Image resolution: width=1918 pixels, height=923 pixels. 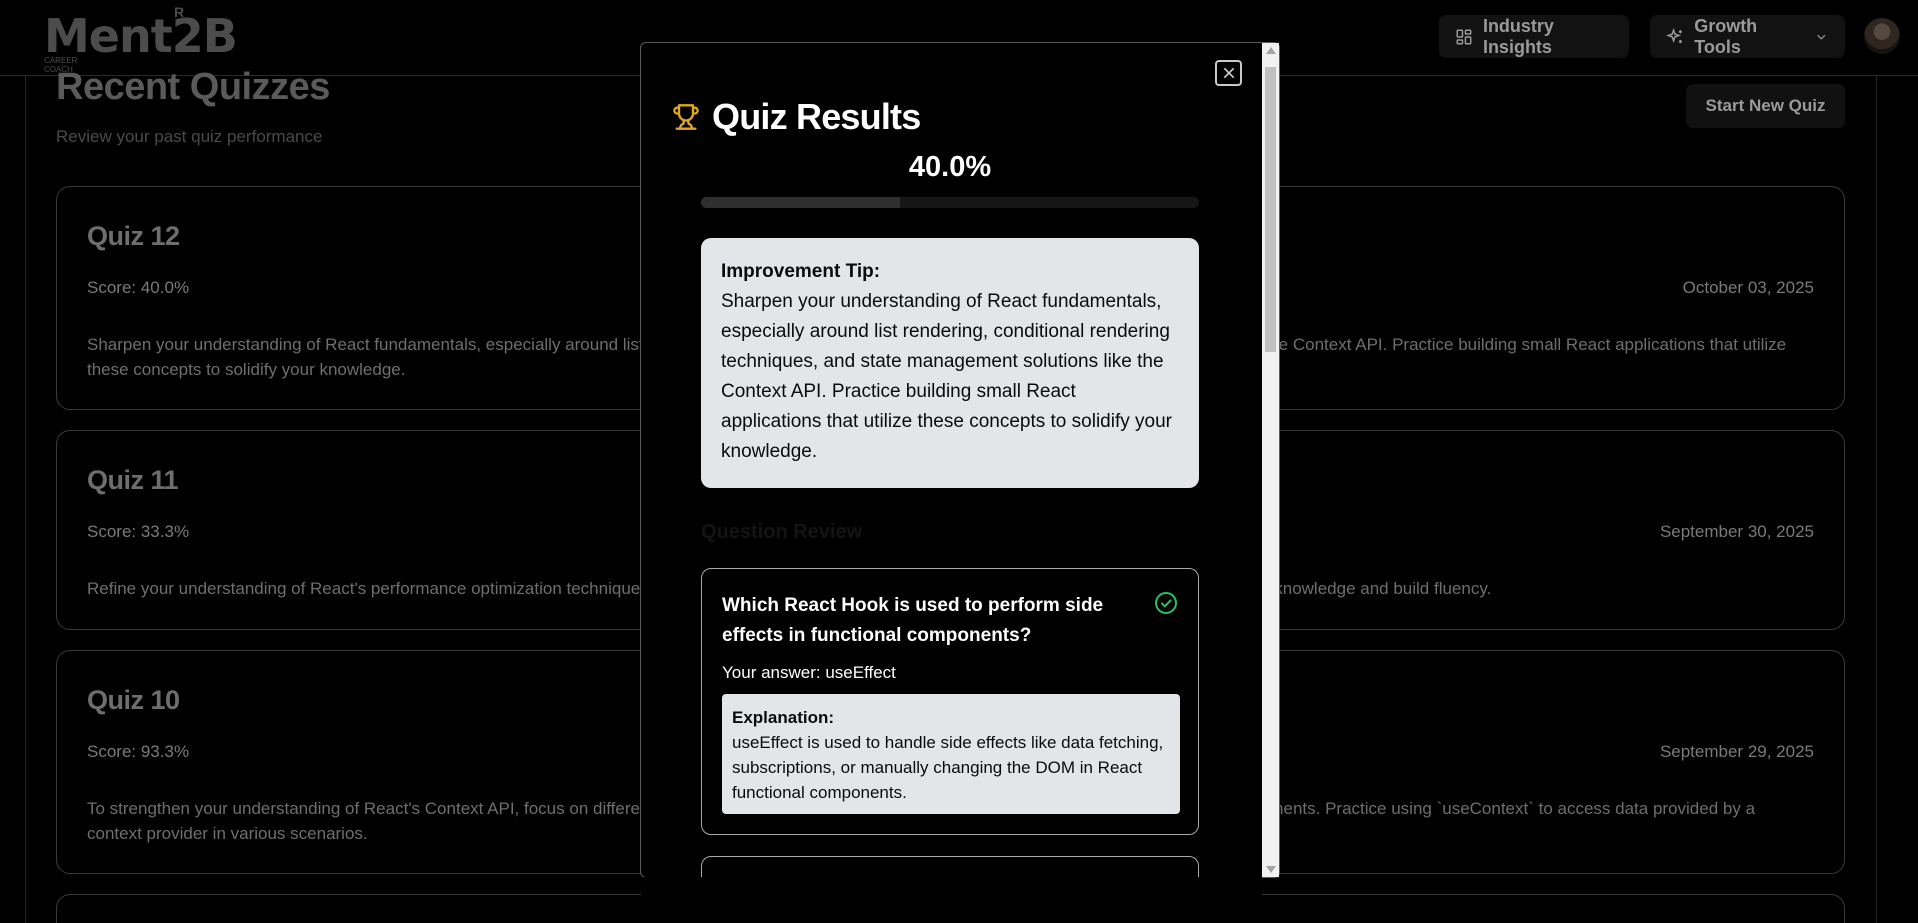 What do you see at coordinates (801, 271) in the screenshot?
I see `improvement-tip-label: Improvement Tip:` at bounding box center [801, 271].